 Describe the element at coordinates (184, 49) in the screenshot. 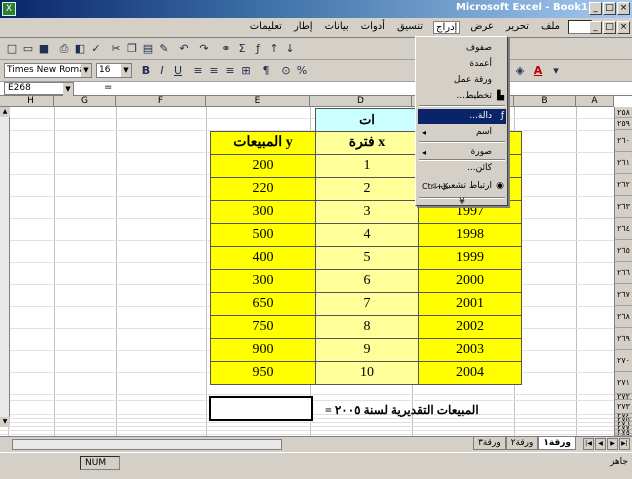

I see `undo-icon: ↶` at that location.